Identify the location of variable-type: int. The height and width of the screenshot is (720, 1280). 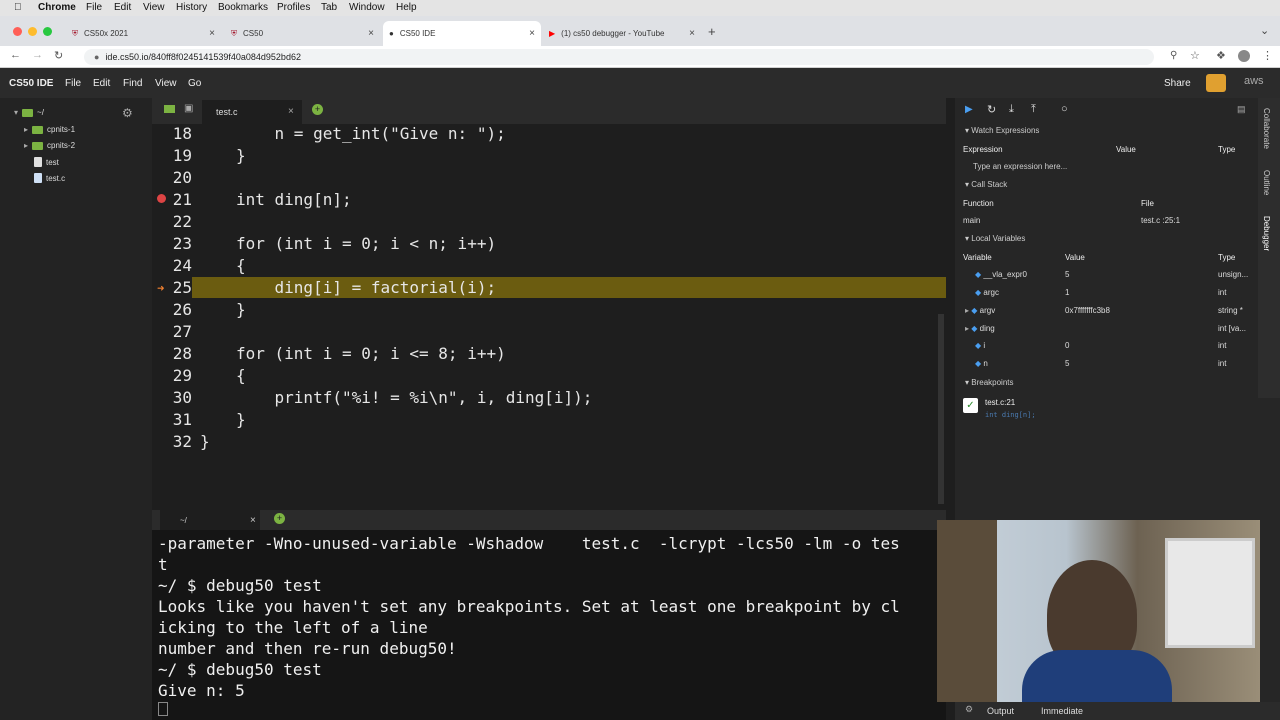
(1222, 363).